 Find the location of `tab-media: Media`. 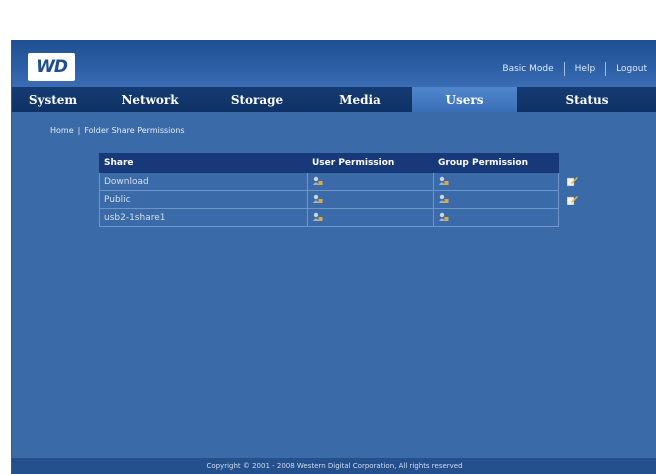

tab-media: Media is located at coordinates (360, 99).